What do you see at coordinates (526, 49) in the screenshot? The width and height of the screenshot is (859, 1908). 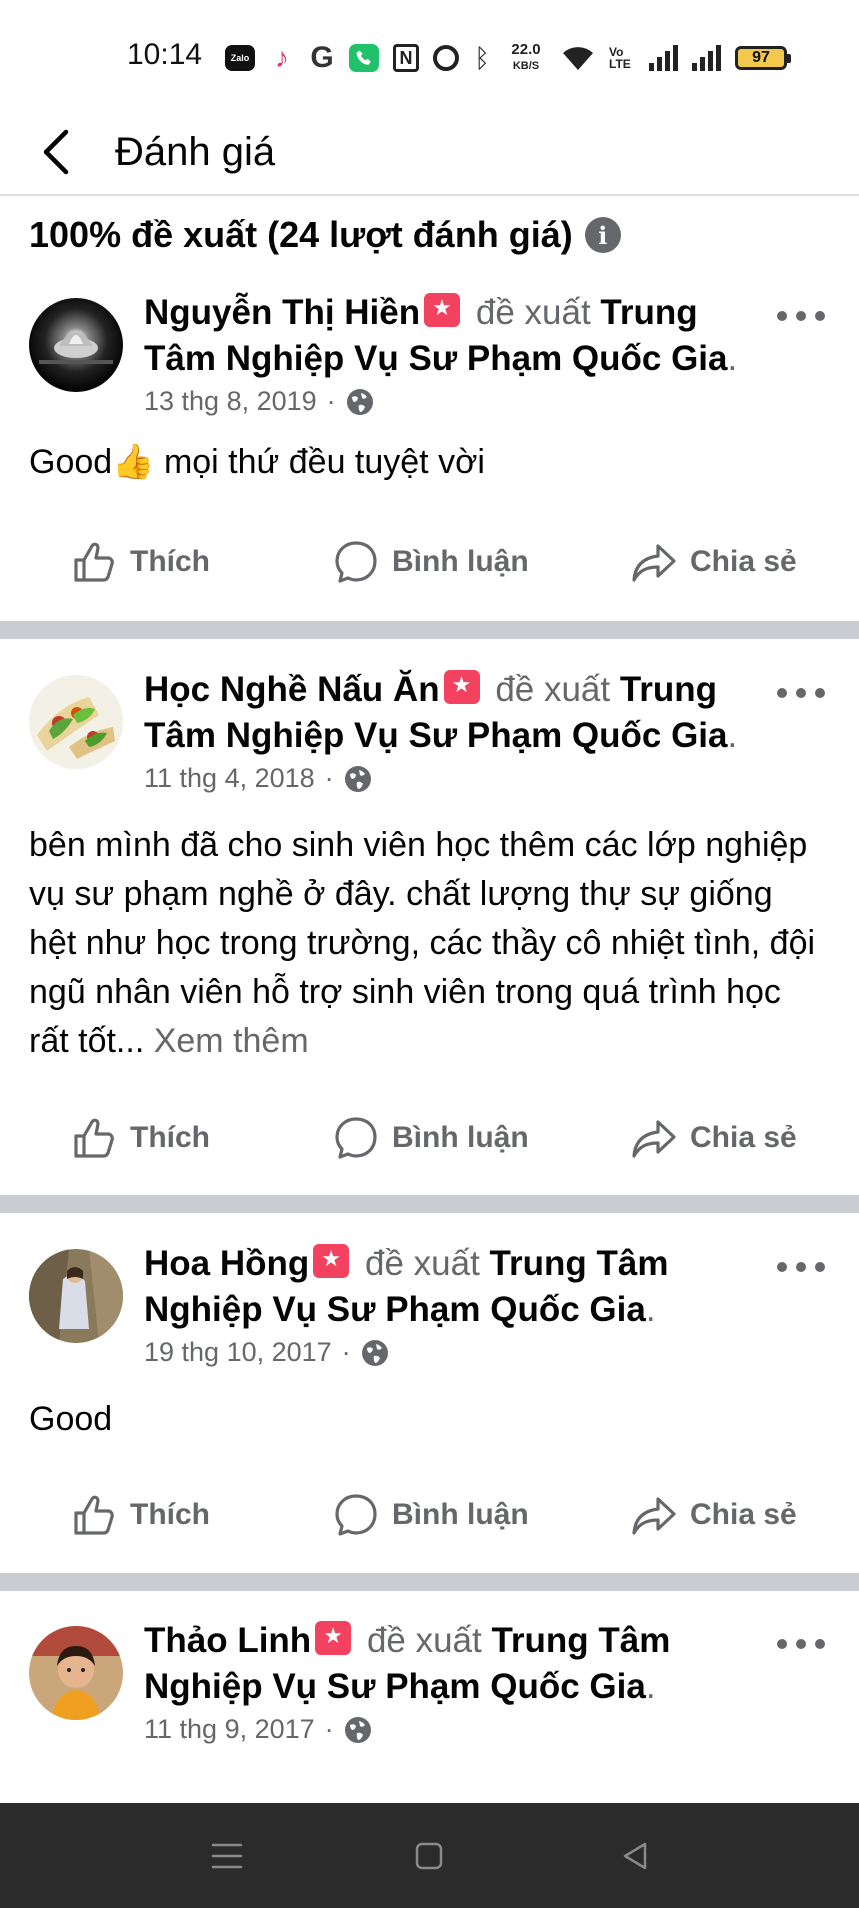 I see `net-speed-value: 22.0` at bounding box center [526, 49].